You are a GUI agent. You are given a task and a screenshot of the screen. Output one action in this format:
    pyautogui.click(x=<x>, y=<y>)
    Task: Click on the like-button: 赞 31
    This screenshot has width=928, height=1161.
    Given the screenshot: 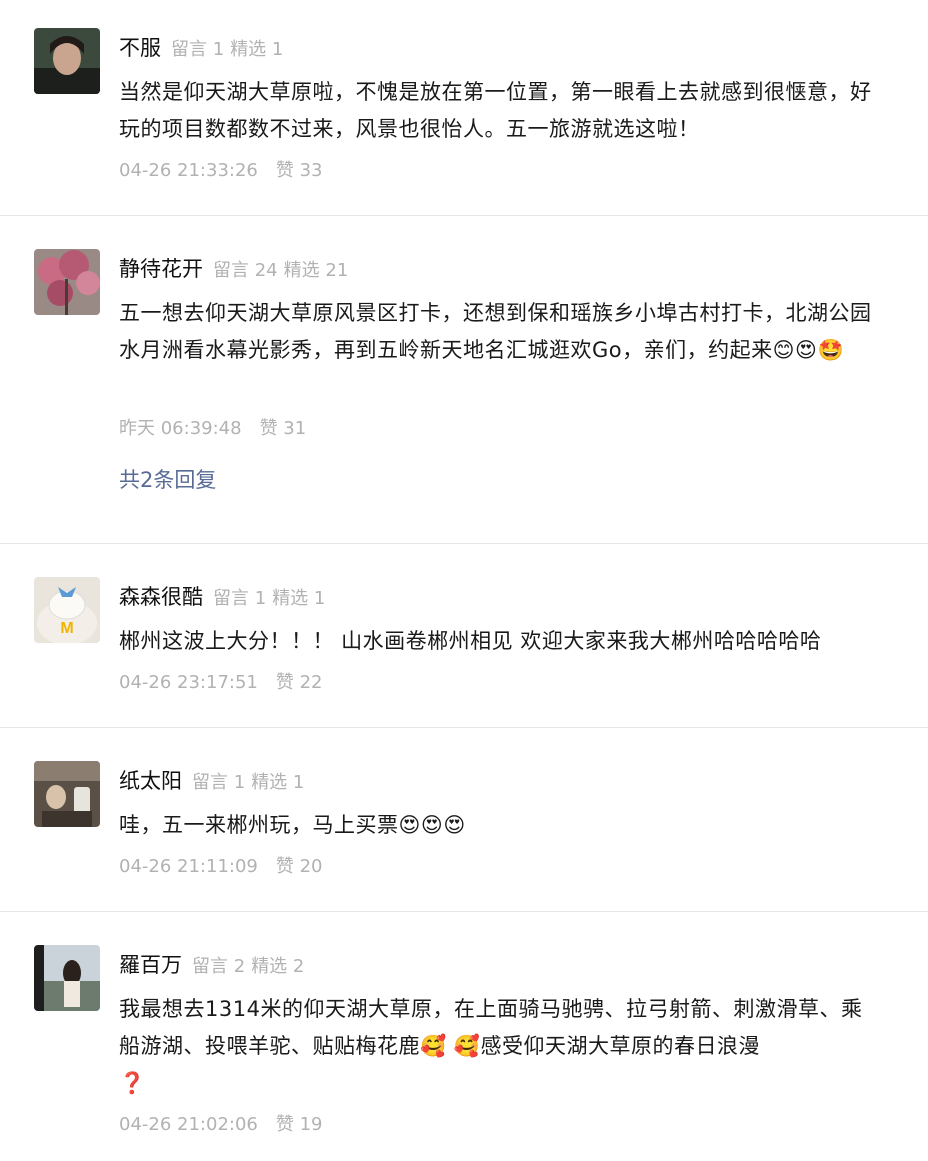 What is the action you would take?
    pyautogui.click(x=283, y=428)
    